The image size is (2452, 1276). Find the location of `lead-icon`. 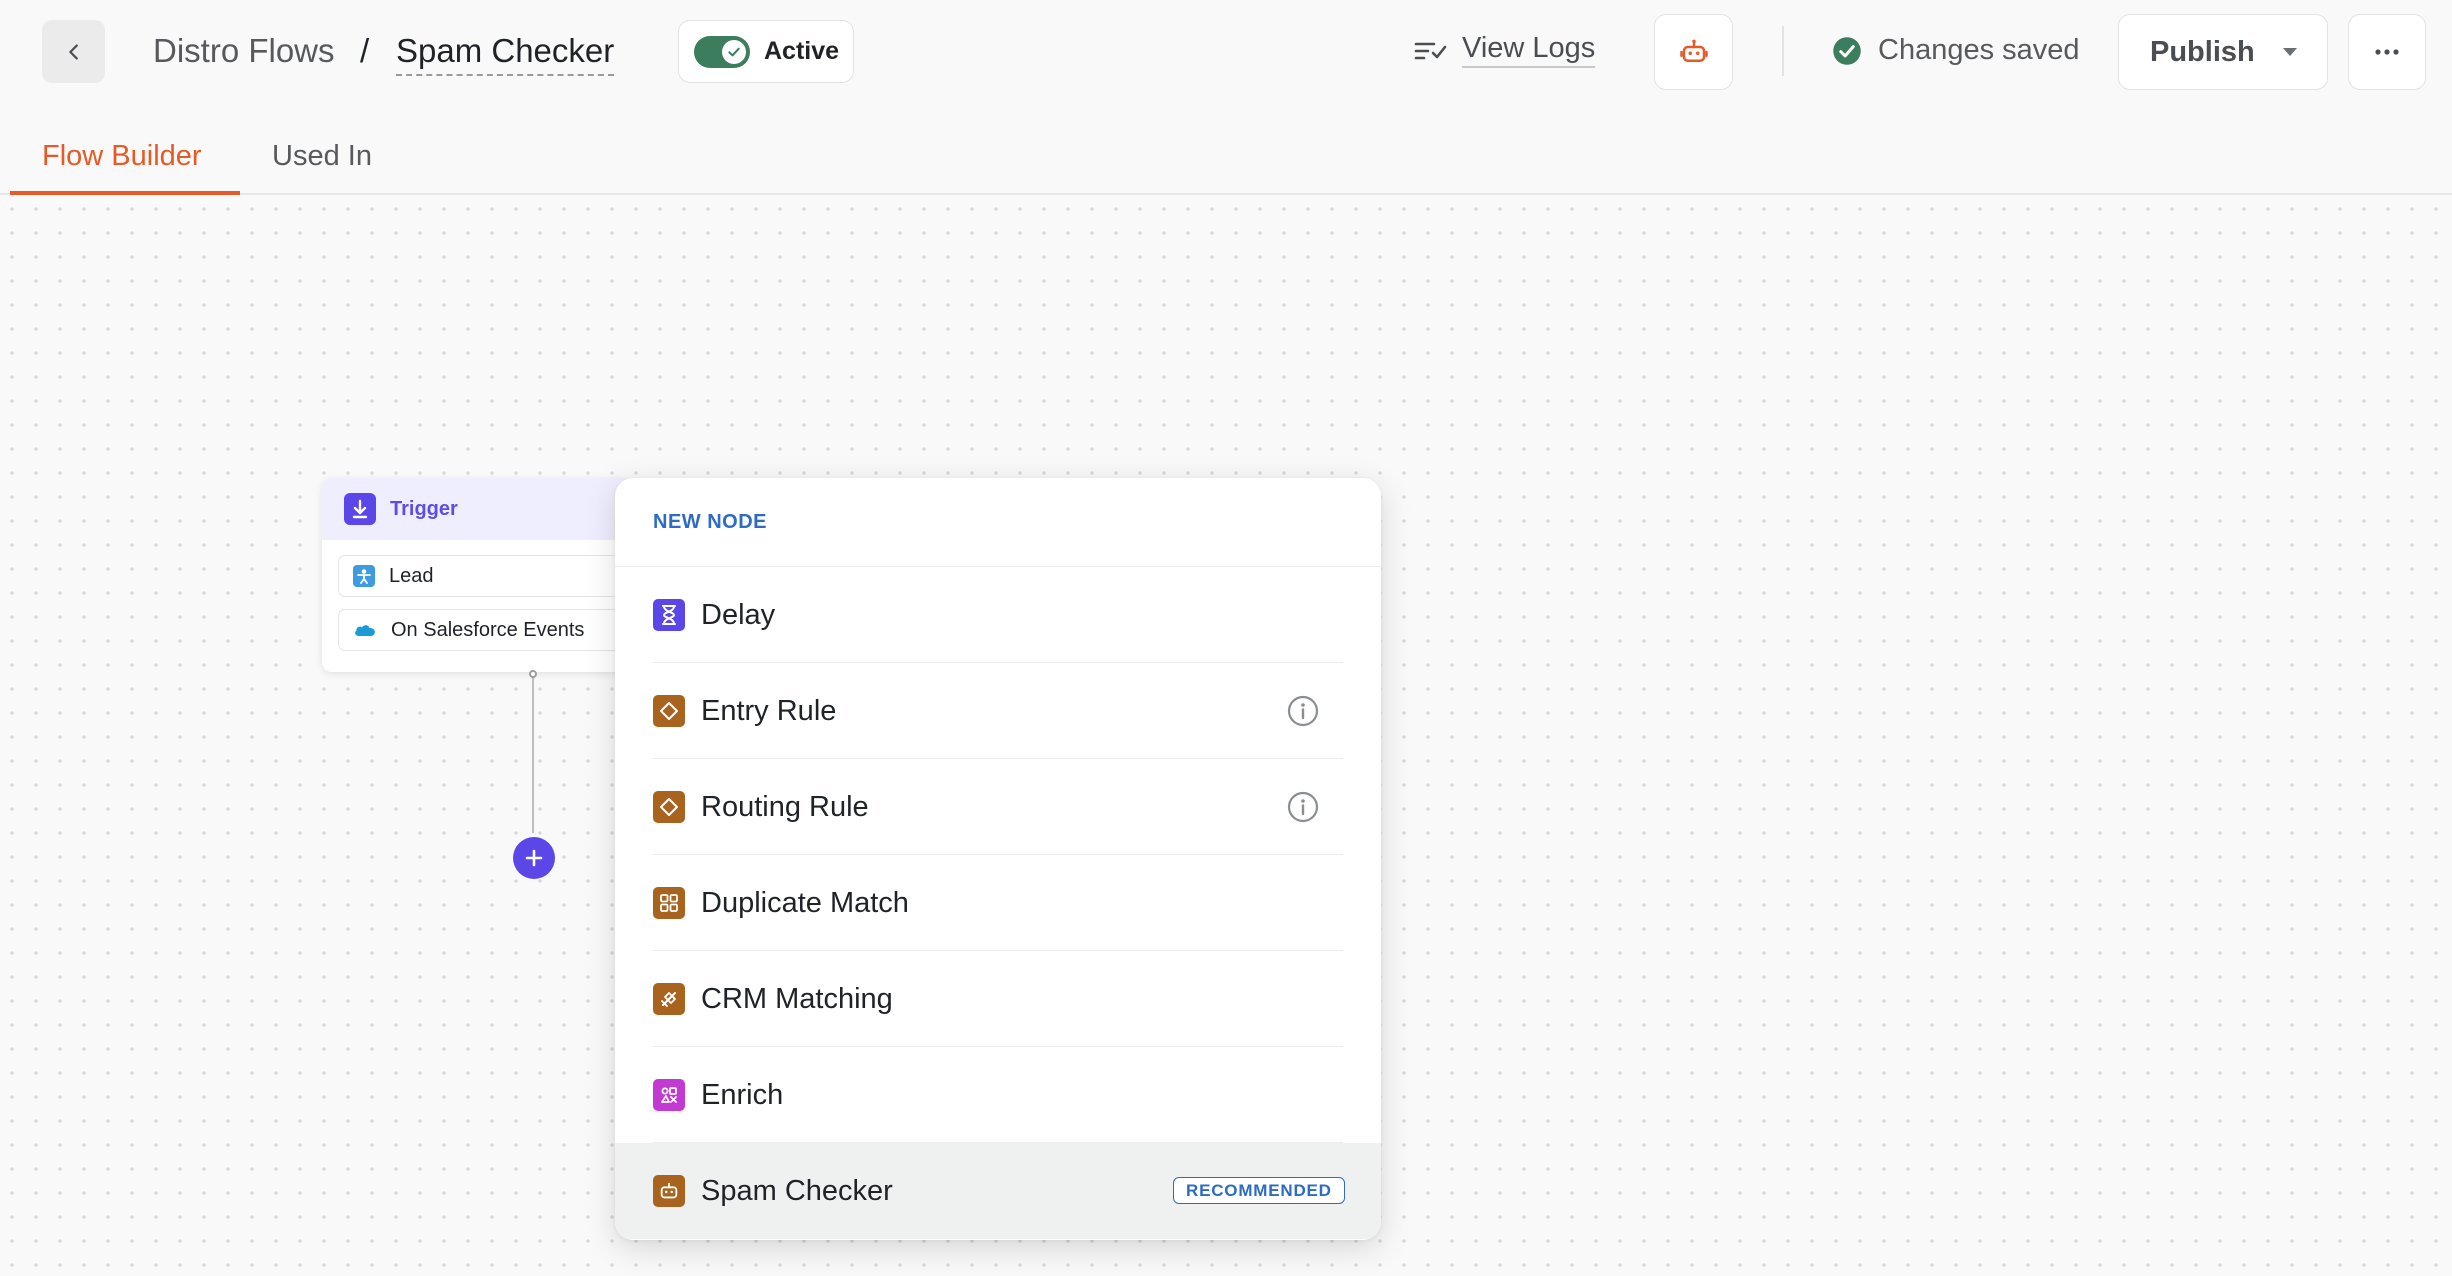

lead-icon is located at coordinates (364, 576).